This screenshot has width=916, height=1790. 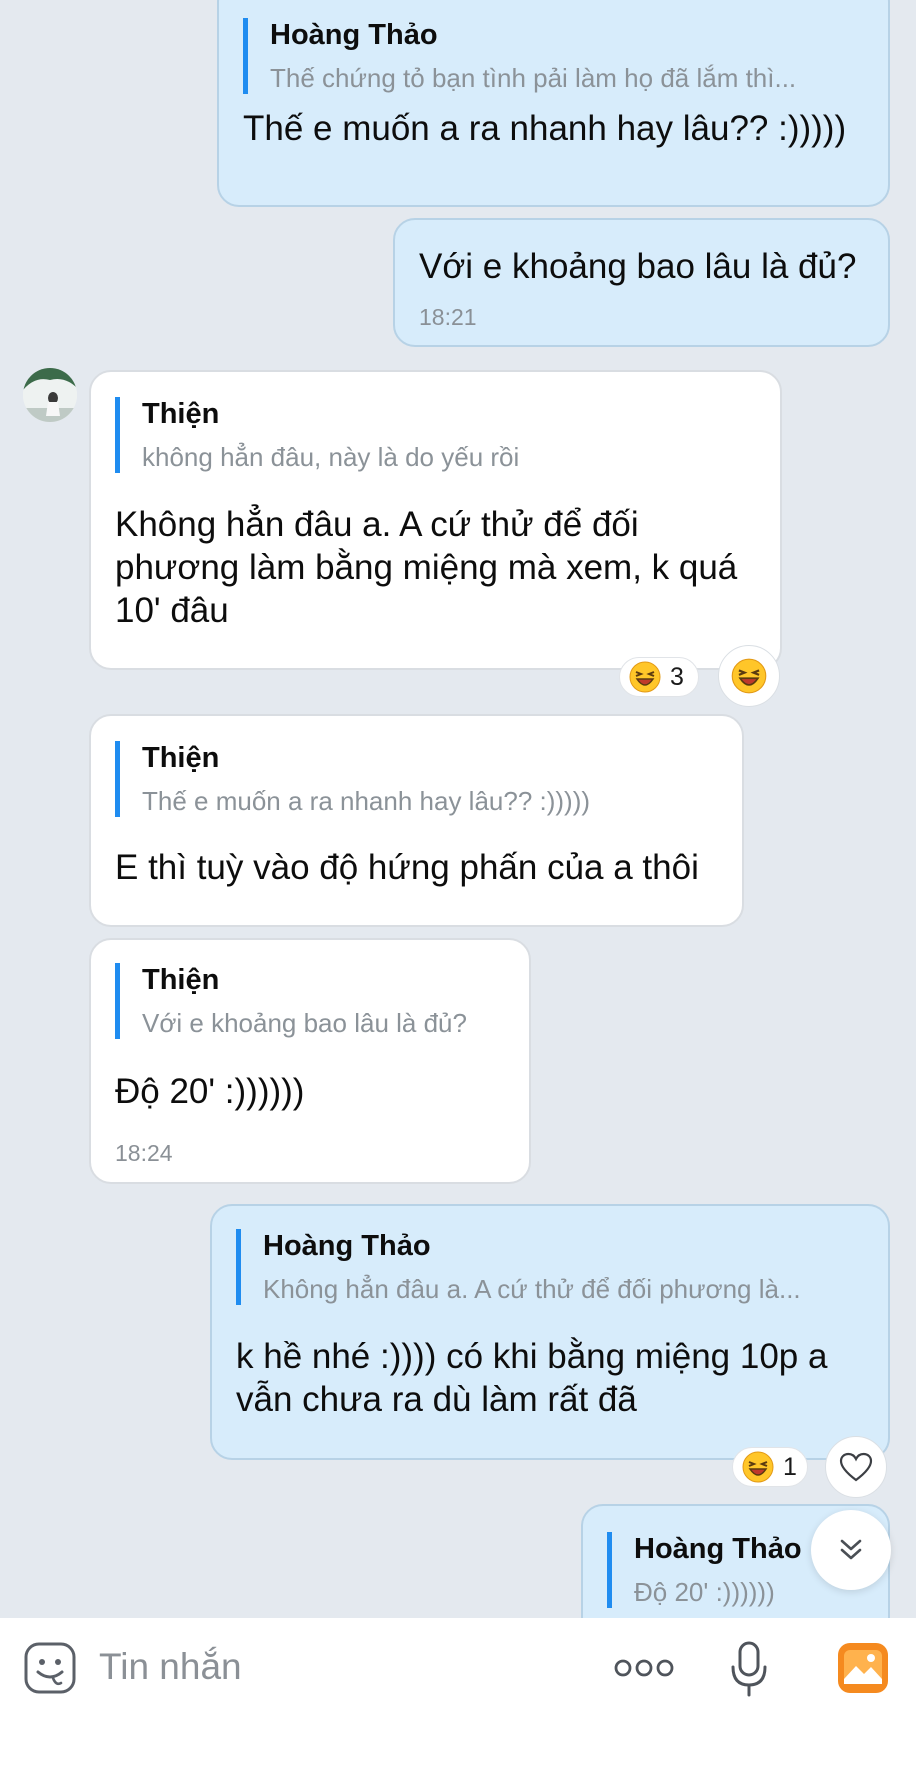 I want to click on avatar-photo, so click(x=50, y=395).